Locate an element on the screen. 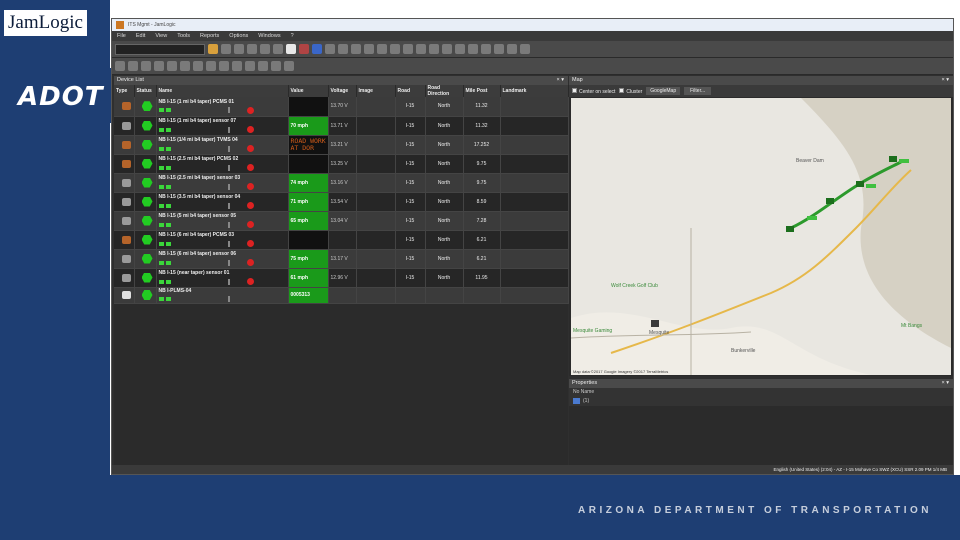 Image resolution: width=960 pixels, height=540 pixels. col-voltage: Voltage is located at coordinates (342, 91).